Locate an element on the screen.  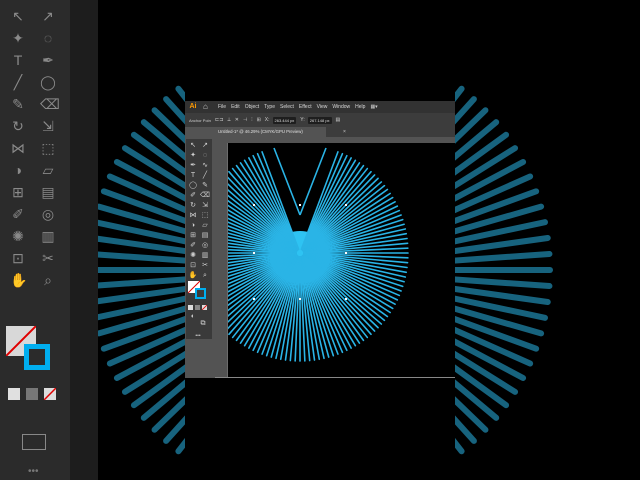
shaper-tool-icon: ✐ is located at coordinates (193, 196).